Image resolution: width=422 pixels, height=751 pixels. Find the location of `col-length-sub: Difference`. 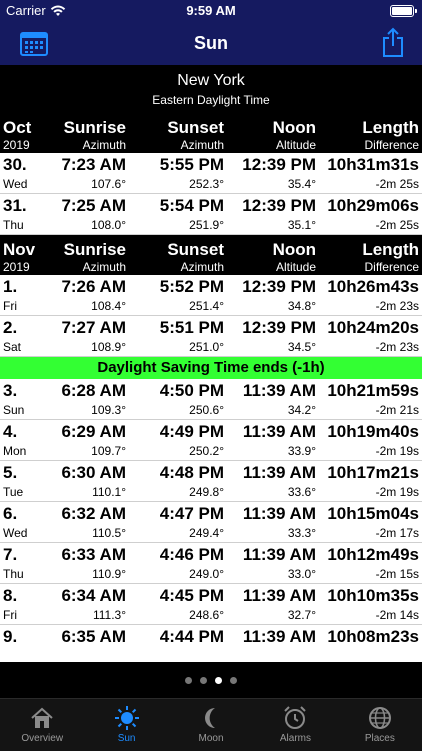

col-length-sub: Difference is located at coordinates (391, 145).